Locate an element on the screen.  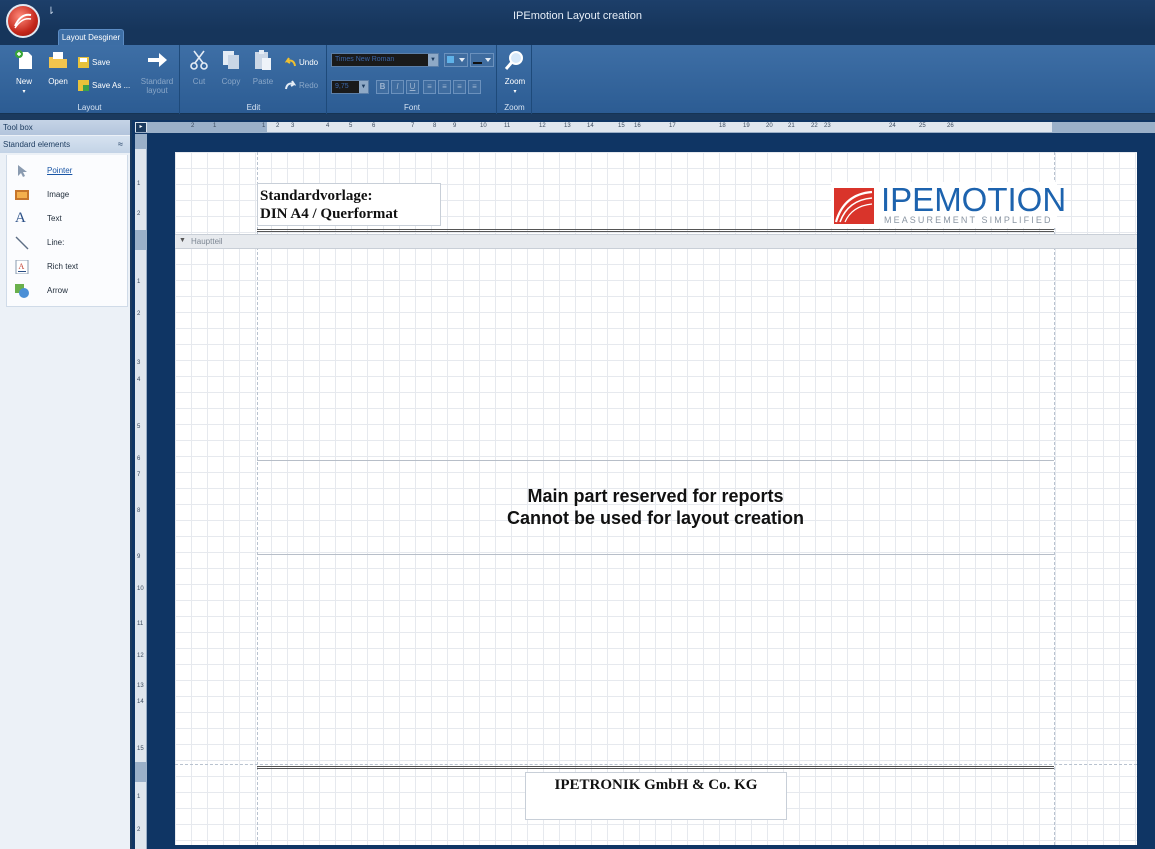
ruler-tick-label: 17 is located at coordinates (672, 126).